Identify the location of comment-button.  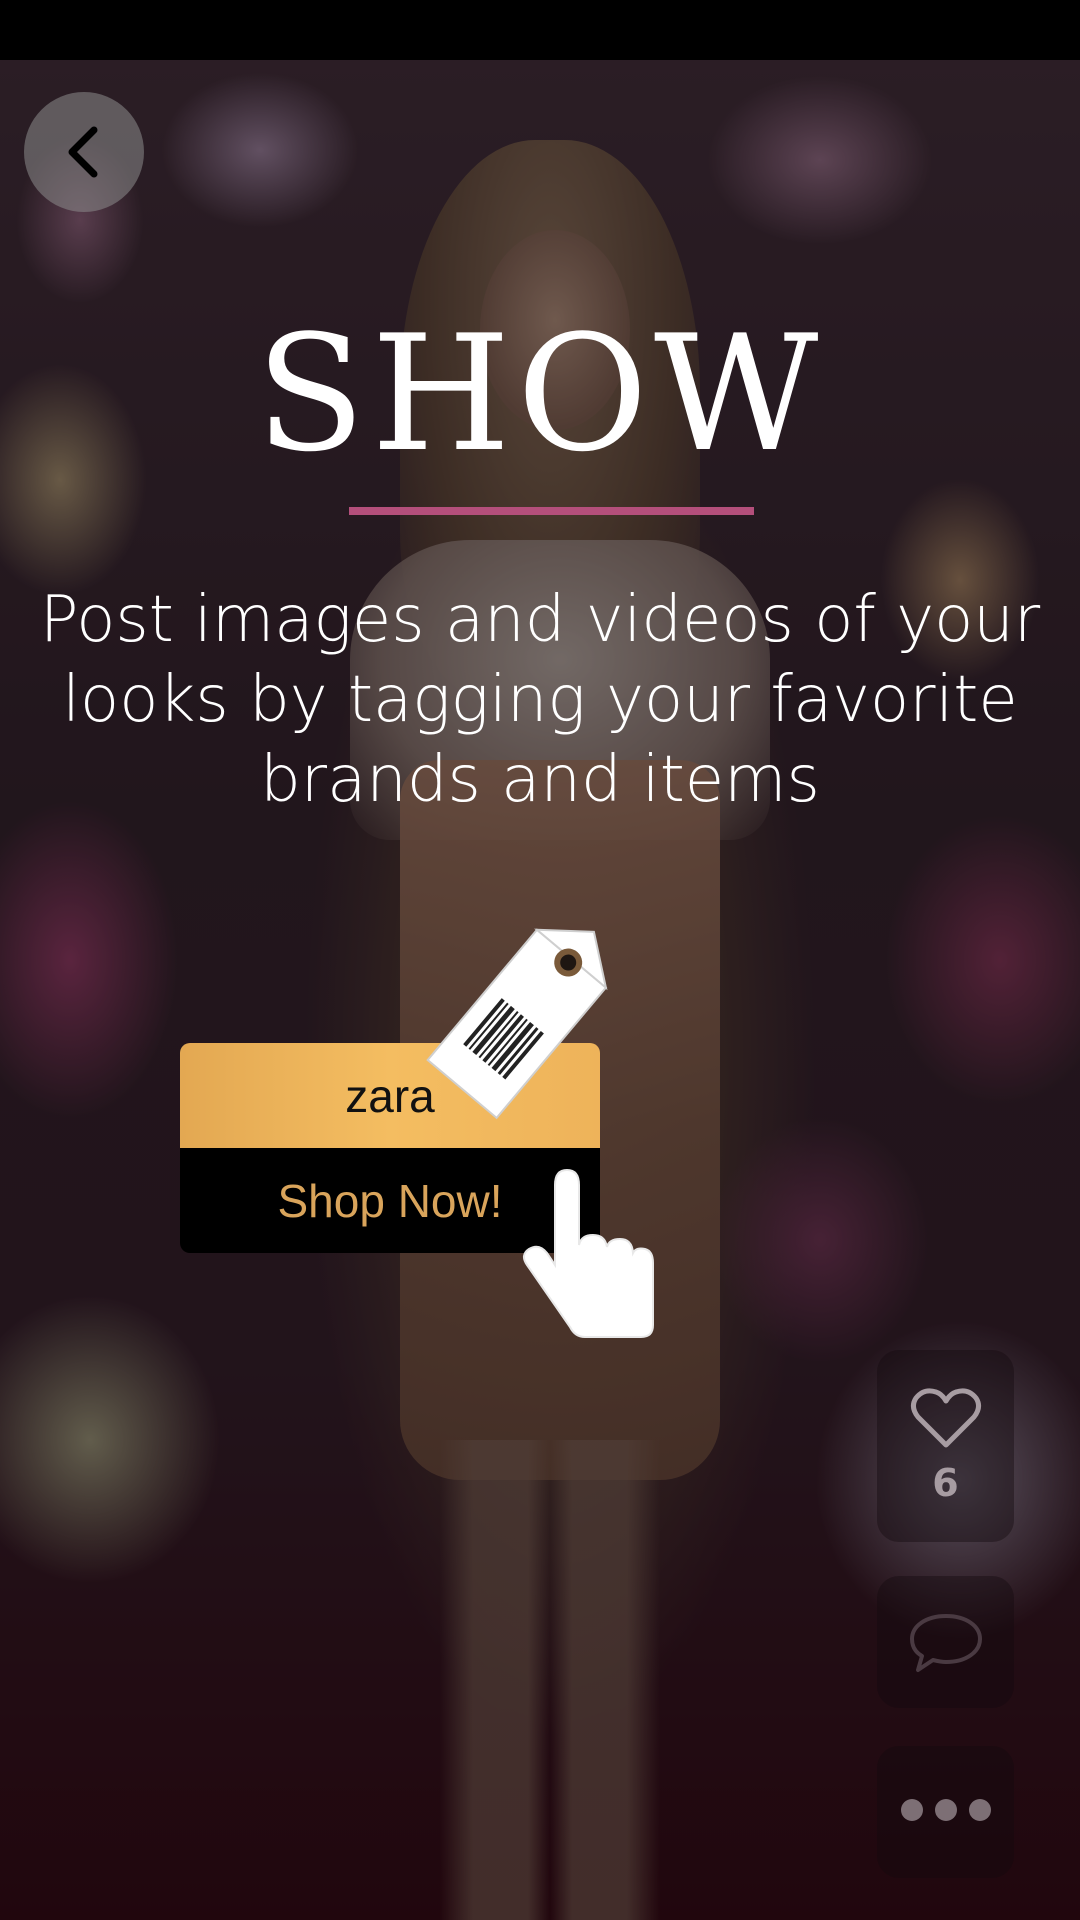
(945, 1642).